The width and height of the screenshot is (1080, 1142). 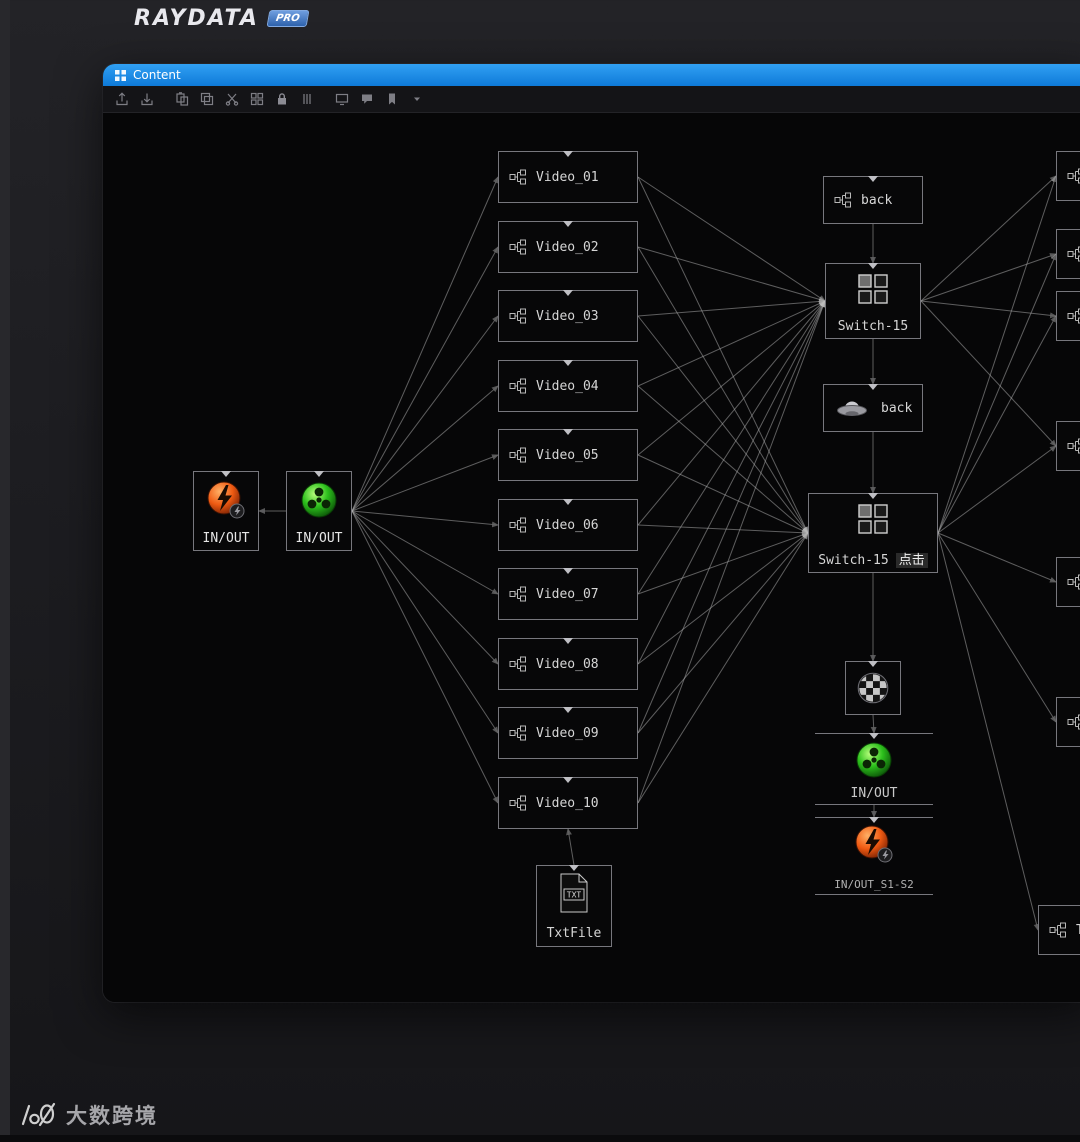 I want to click on node-p2, so click(x=1068, y=254).